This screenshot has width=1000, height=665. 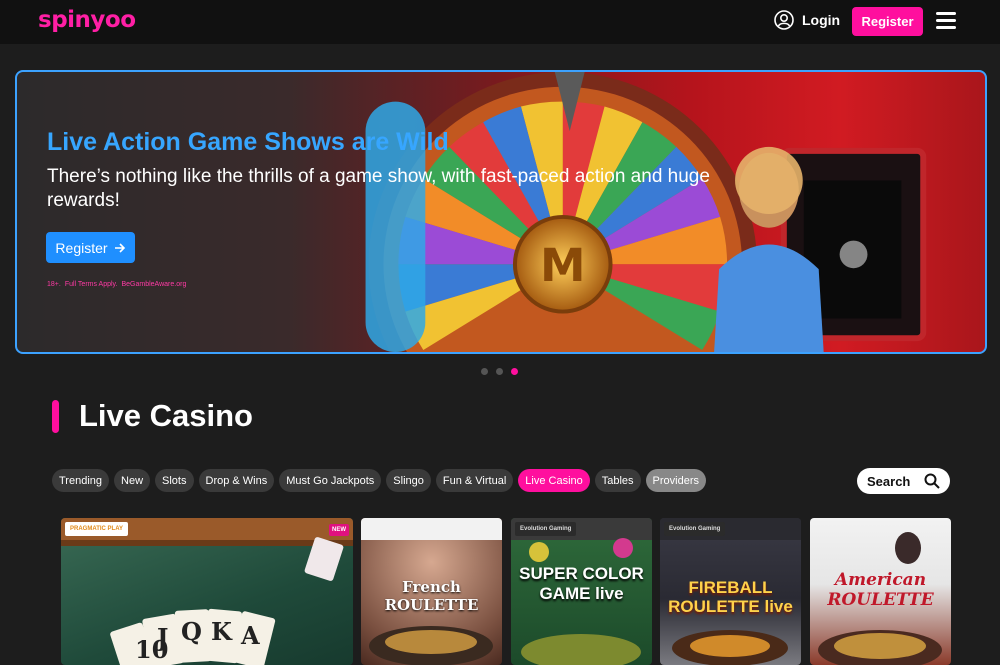 What do you see at coordinates (236, 480) in the screenshot?
I see `filter-chip-drop-wins: Drop & Wins` at bounding box center [236, 480].